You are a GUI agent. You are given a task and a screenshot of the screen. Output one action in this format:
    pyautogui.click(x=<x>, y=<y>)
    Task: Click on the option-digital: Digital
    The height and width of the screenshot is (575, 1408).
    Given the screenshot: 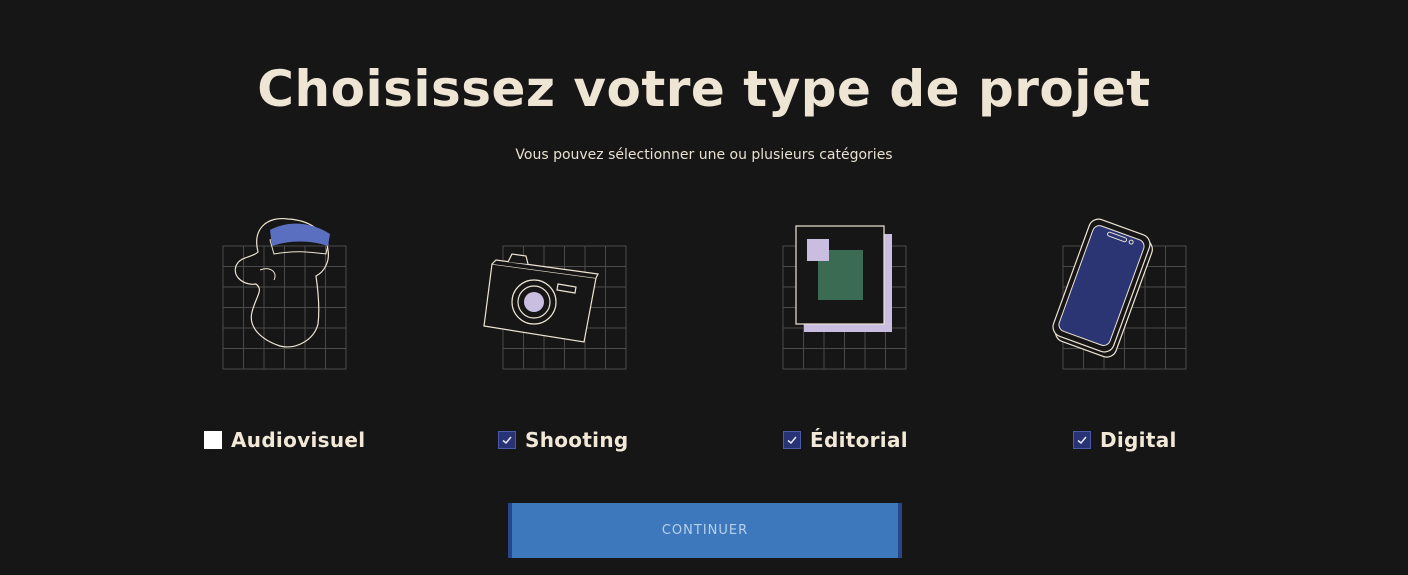 What is the action you would take?
    pyautogui.click(x=1125, y=440)
    